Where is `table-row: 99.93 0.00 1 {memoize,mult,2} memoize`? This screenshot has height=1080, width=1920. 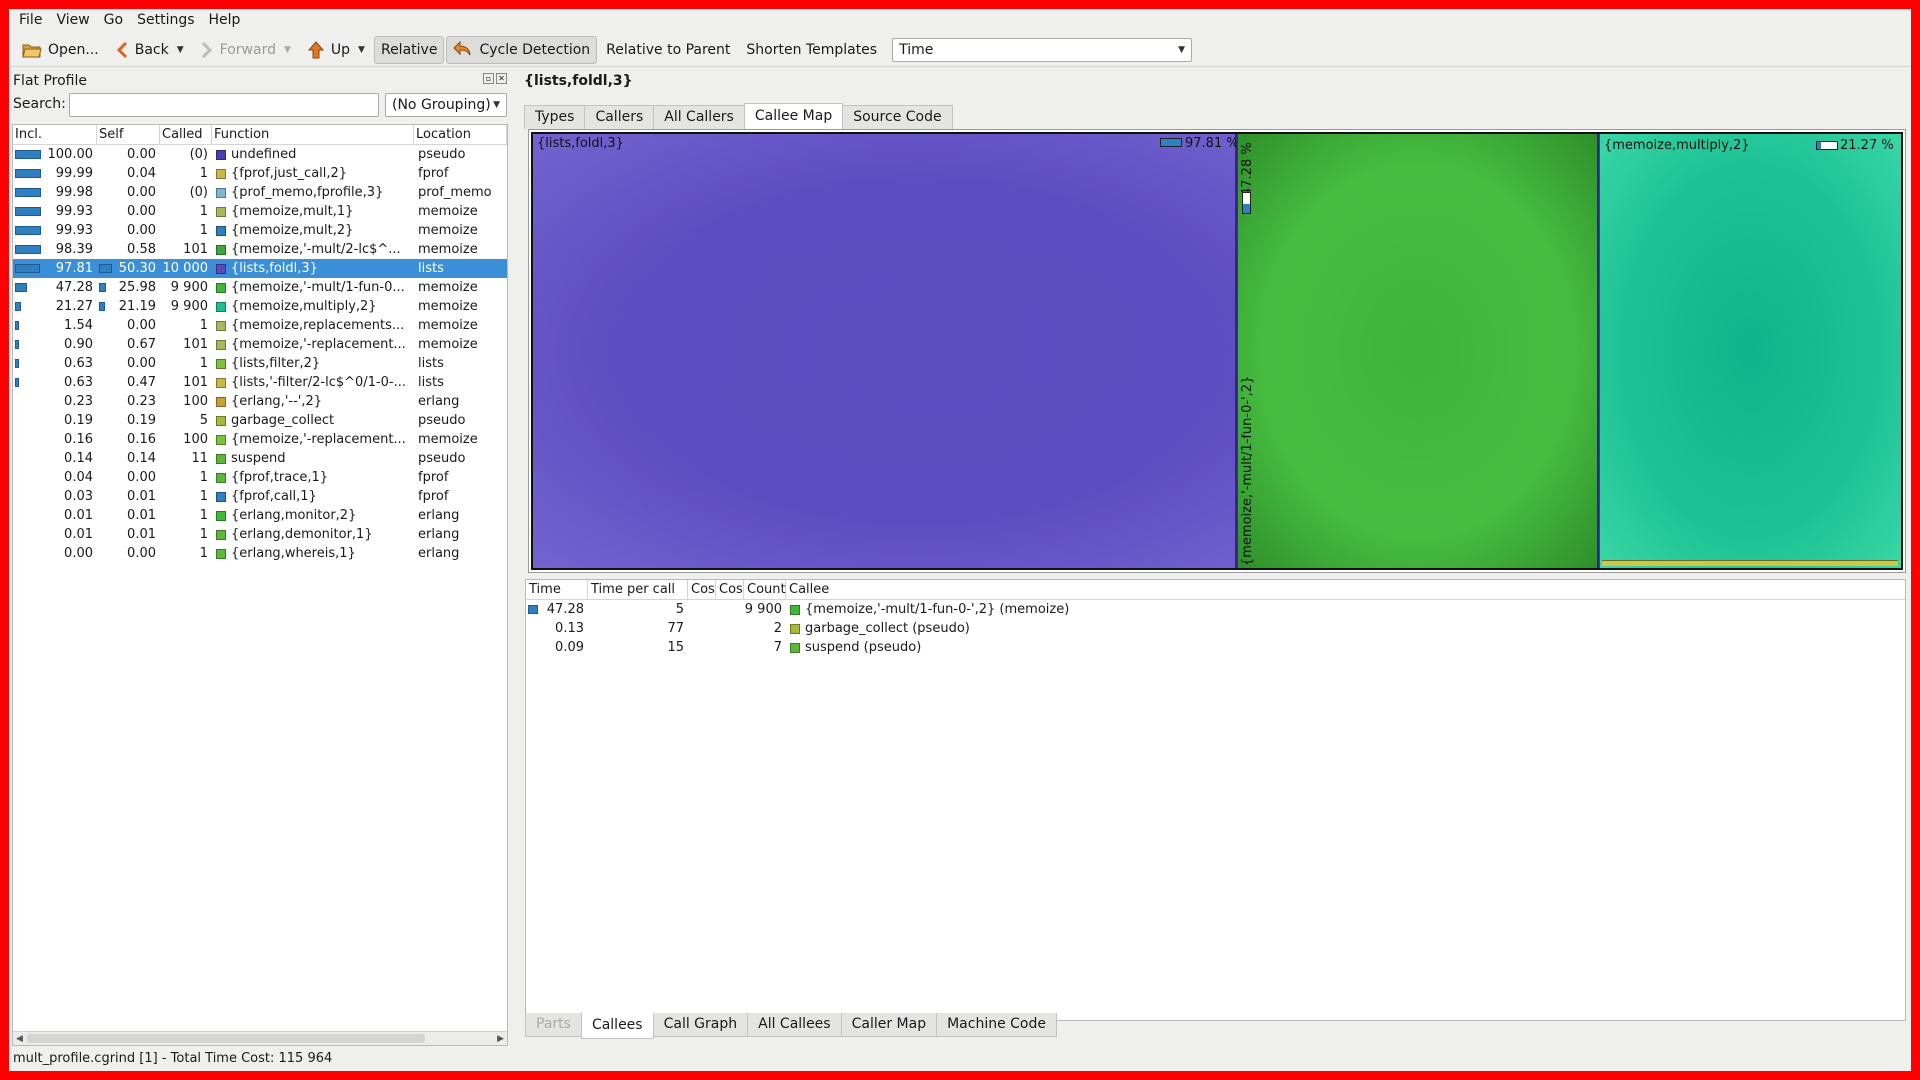 table-row: 99.93 0.00 1 {memoize,mult,2} memoize is located at coordinates (260, 230).